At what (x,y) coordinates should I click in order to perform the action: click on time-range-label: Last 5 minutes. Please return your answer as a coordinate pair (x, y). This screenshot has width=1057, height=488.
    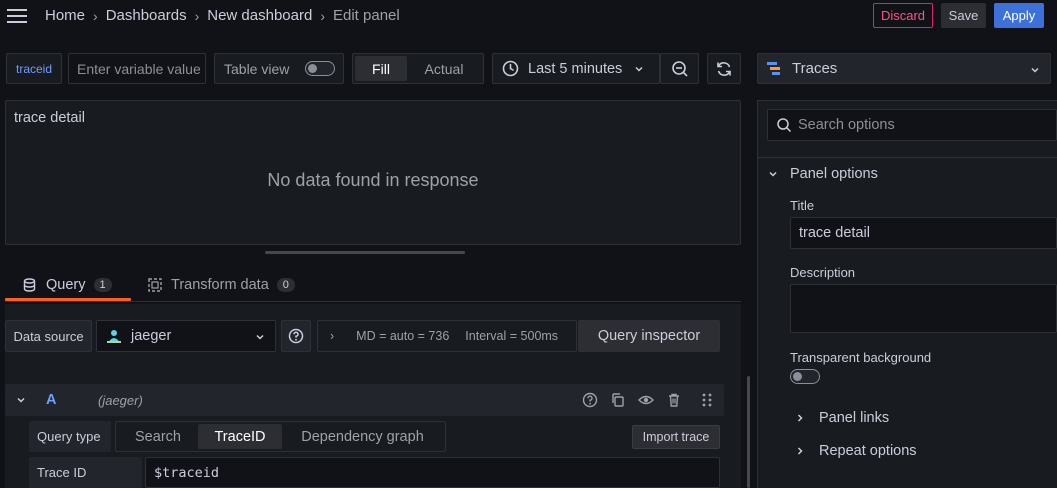
    Looking at the image, I should click on (575, 68).